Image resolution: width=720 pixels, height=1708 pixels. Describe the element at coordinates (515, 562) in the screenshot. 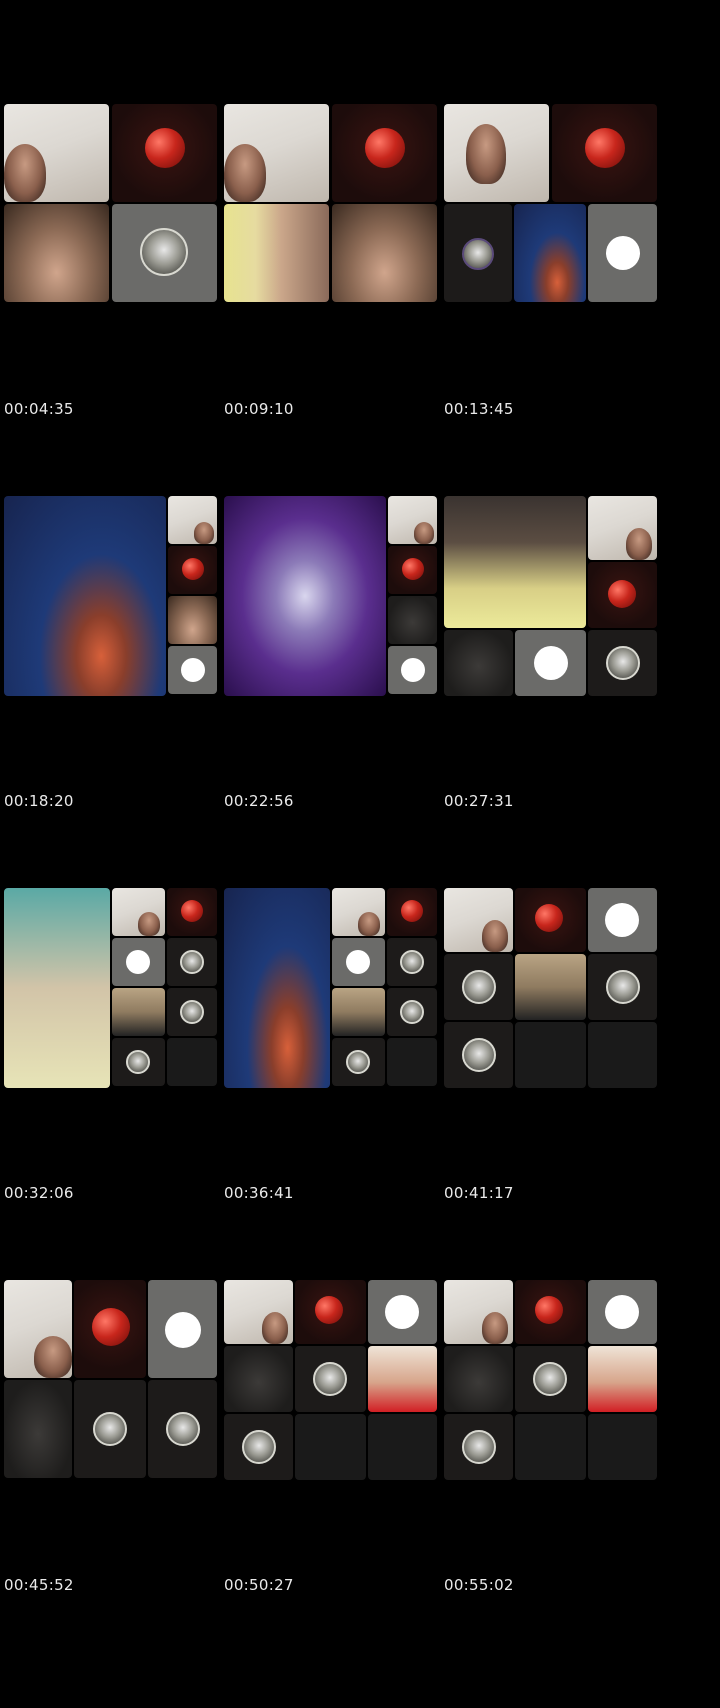

I see `participant-tile-face-filter-main` at that location.